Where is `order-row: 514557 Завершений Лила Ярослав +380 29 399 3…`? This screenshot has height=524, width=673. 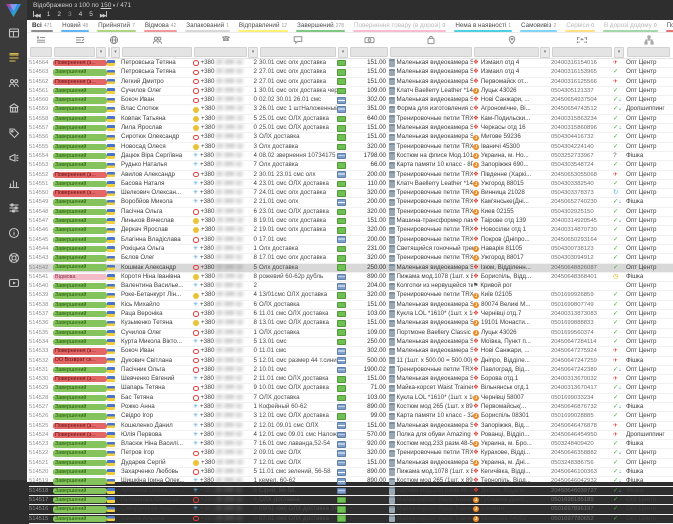
order-row: 514557 Завершений Лила Ярослав +380 29 399 3… is located at coordinates (351, 129).